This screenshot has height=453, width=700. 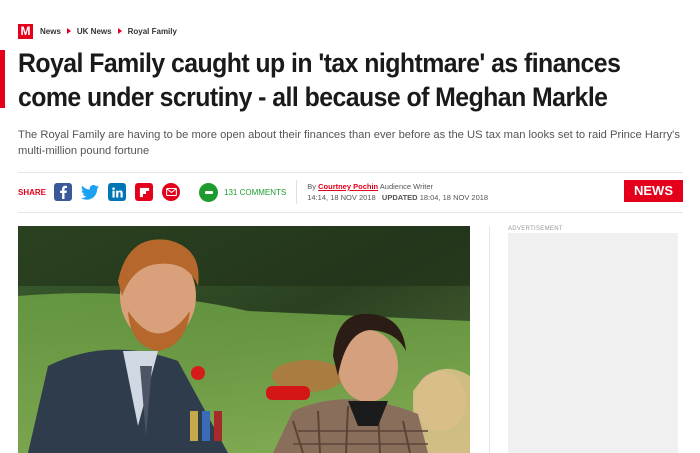 I want to click on breadcrumb-royal-family: Royal Family, so click(x=152, y=31).